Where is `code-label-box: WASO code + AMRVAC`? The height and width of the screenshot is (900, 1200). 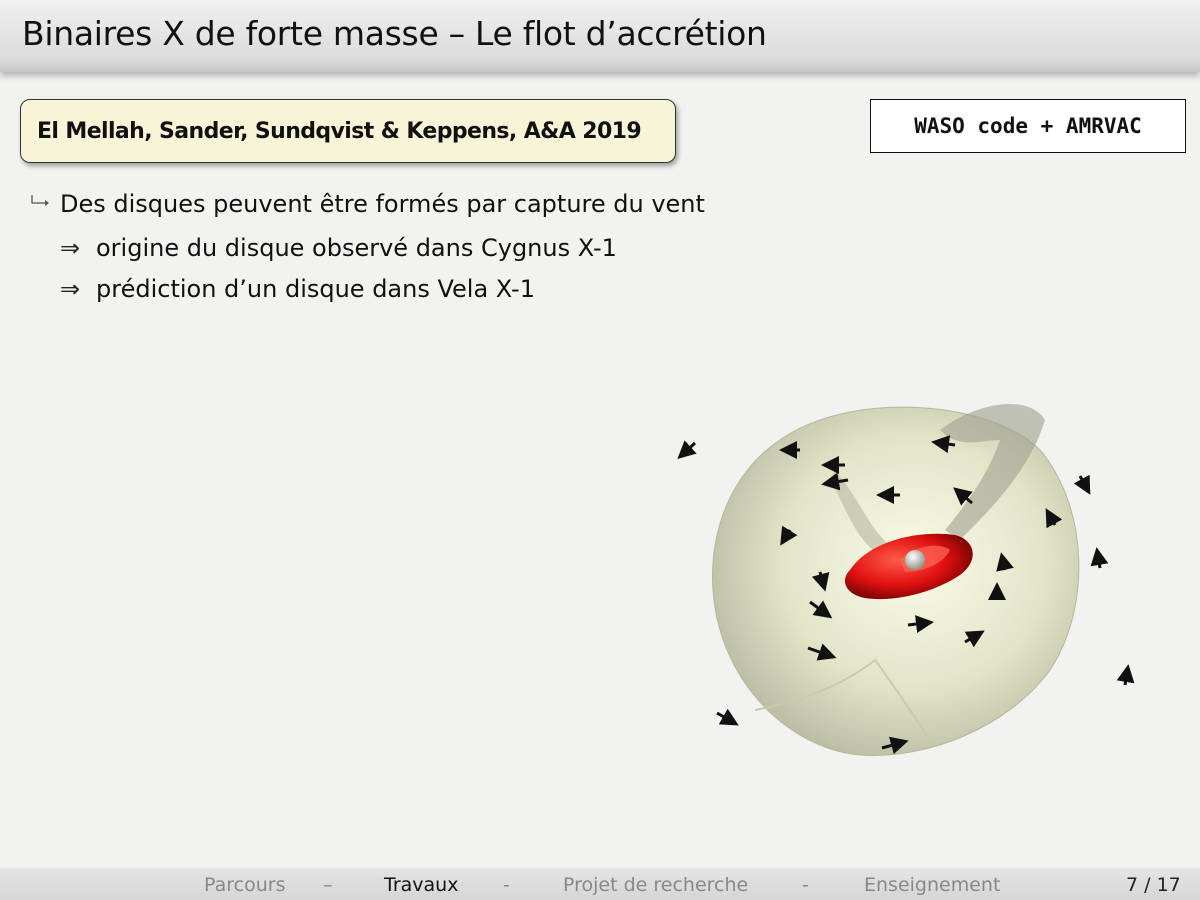 code-label-box: WASO code + AMRVAC is located at coordinates (1028, 126).